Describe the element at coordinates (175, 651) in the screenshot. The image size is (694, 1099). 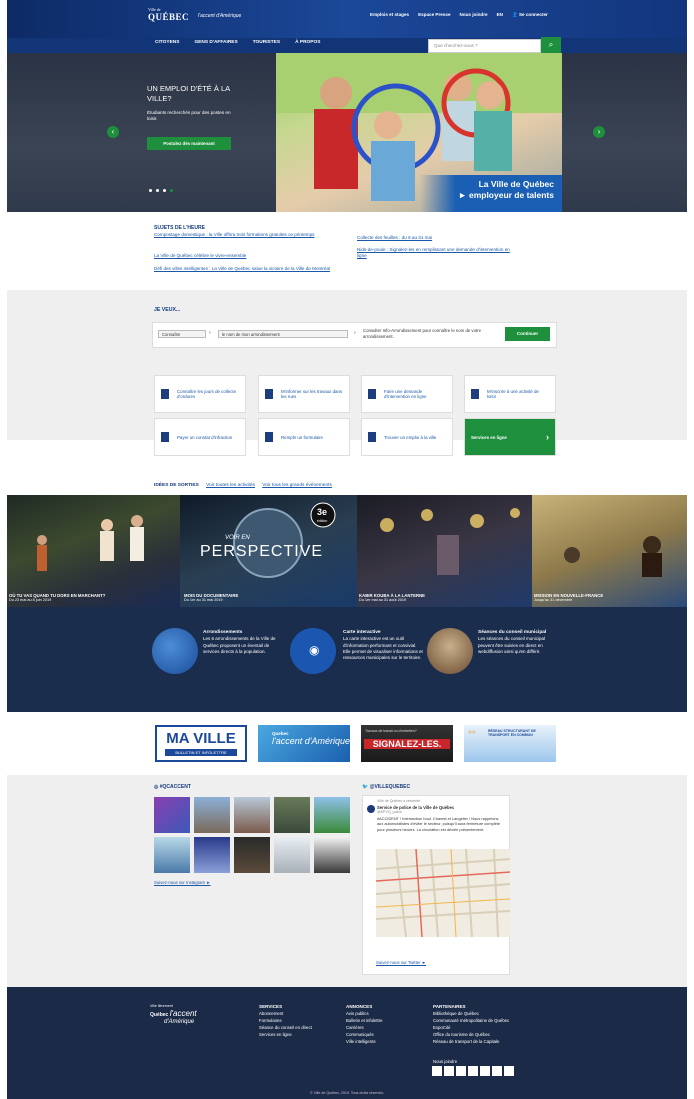
I see `arrondissements-map-icon` at that location.